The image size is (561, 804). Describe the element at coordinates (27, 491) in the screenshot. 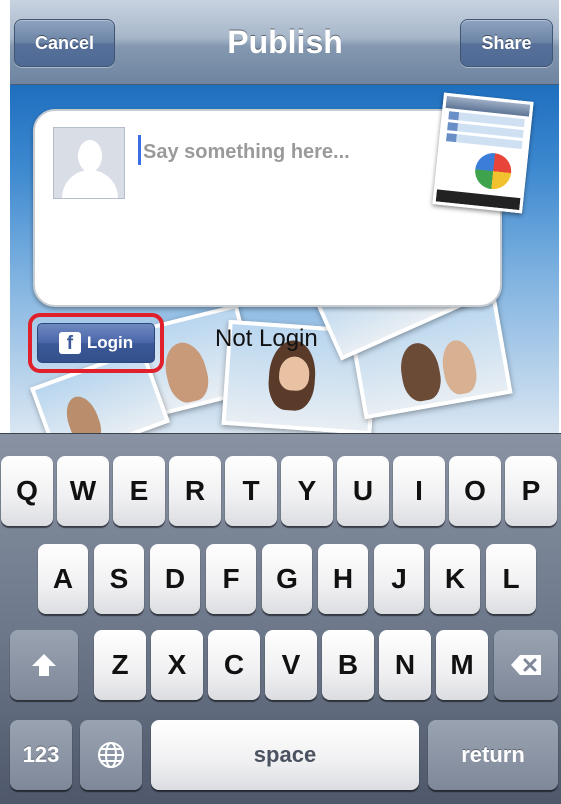

I see `key-q: Q` at that location.